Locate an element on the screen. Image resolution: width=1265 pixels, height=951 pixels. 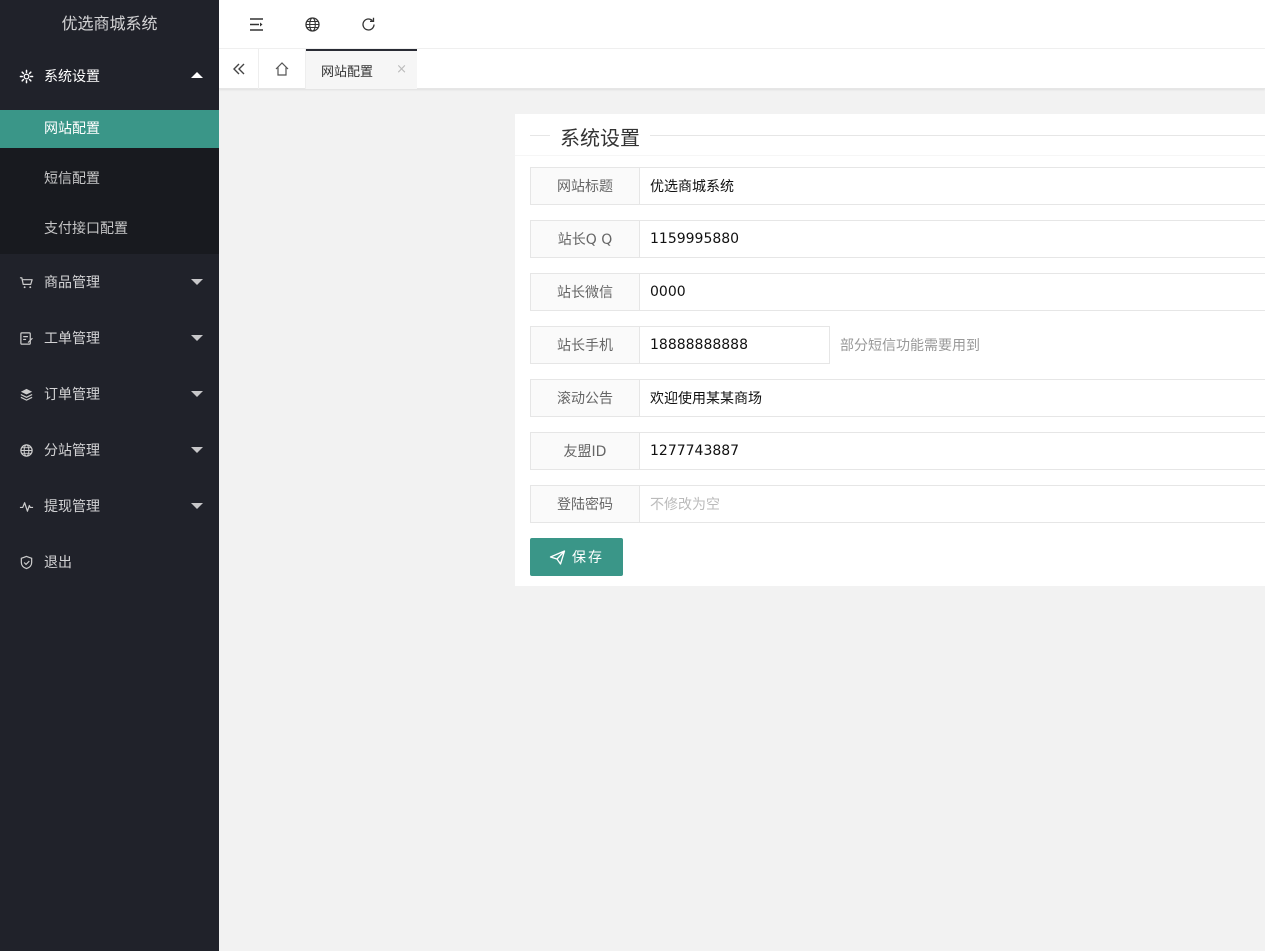
sidebar-item-orders: 订单管理 is located at coordinates (109, 394).